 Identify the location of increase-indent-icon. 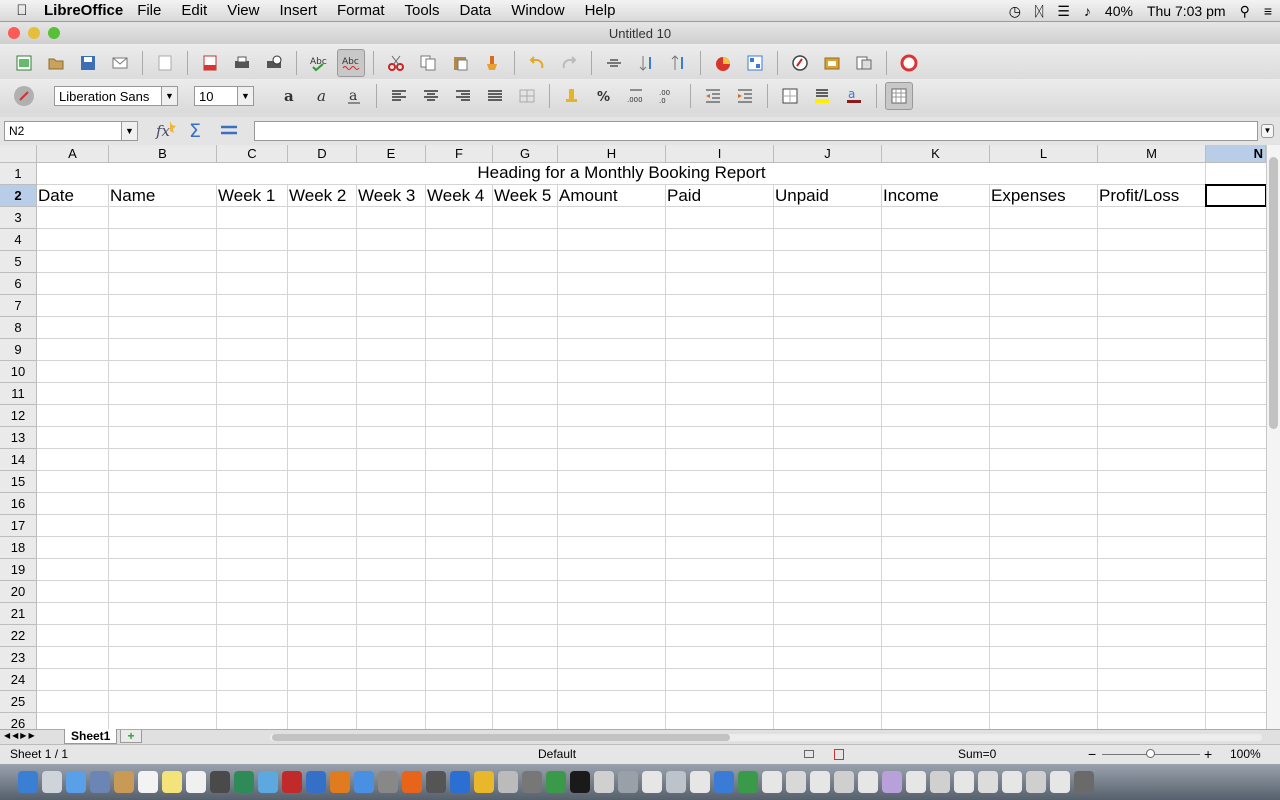
(745, 96).